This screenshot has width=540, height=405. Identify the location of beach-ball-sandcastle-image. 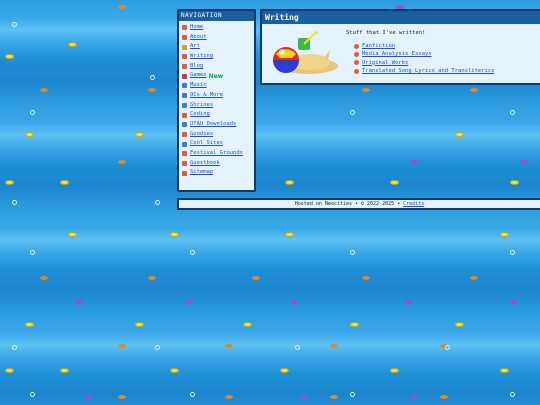
(305, 52).